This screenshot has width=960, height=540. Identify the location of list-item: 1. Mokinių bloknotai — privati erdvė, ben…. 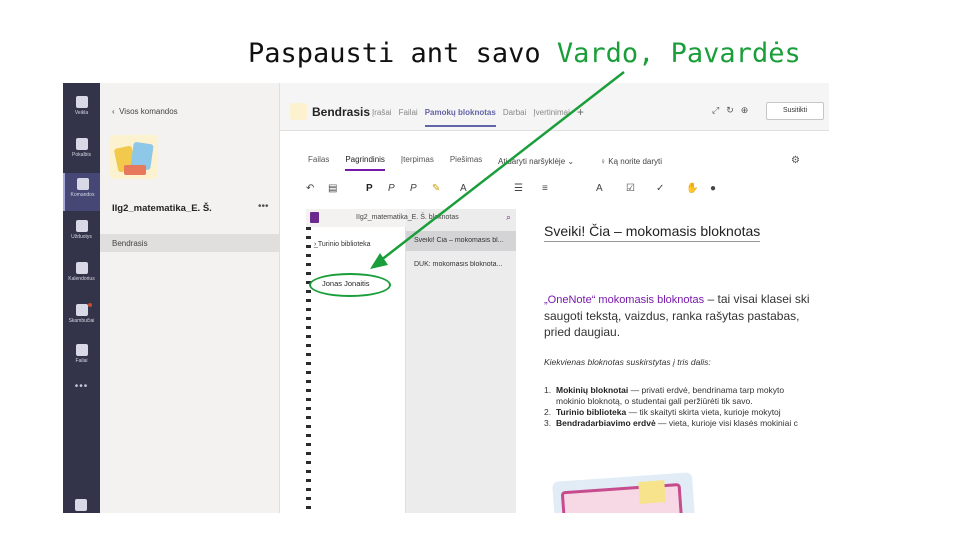
(664, 390).